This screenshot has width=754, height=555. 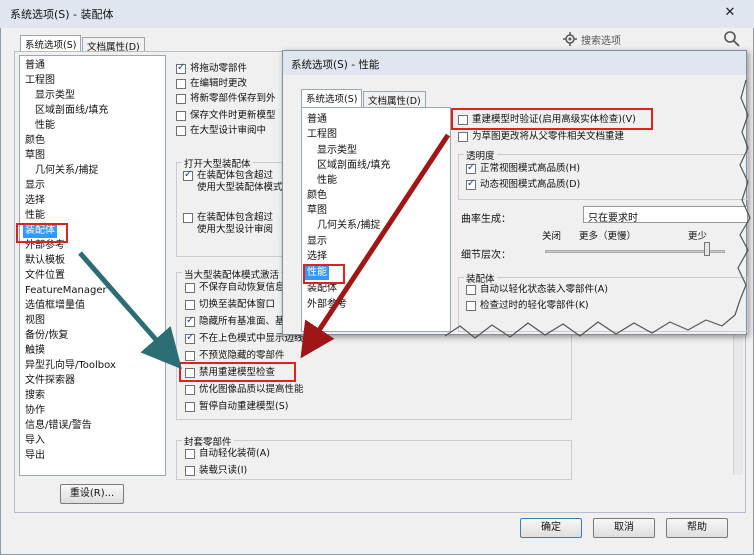 What do you see at coordinates (130, 310) in the screenshot?
I see `arrow-teal` at bounding box center [130, 310].